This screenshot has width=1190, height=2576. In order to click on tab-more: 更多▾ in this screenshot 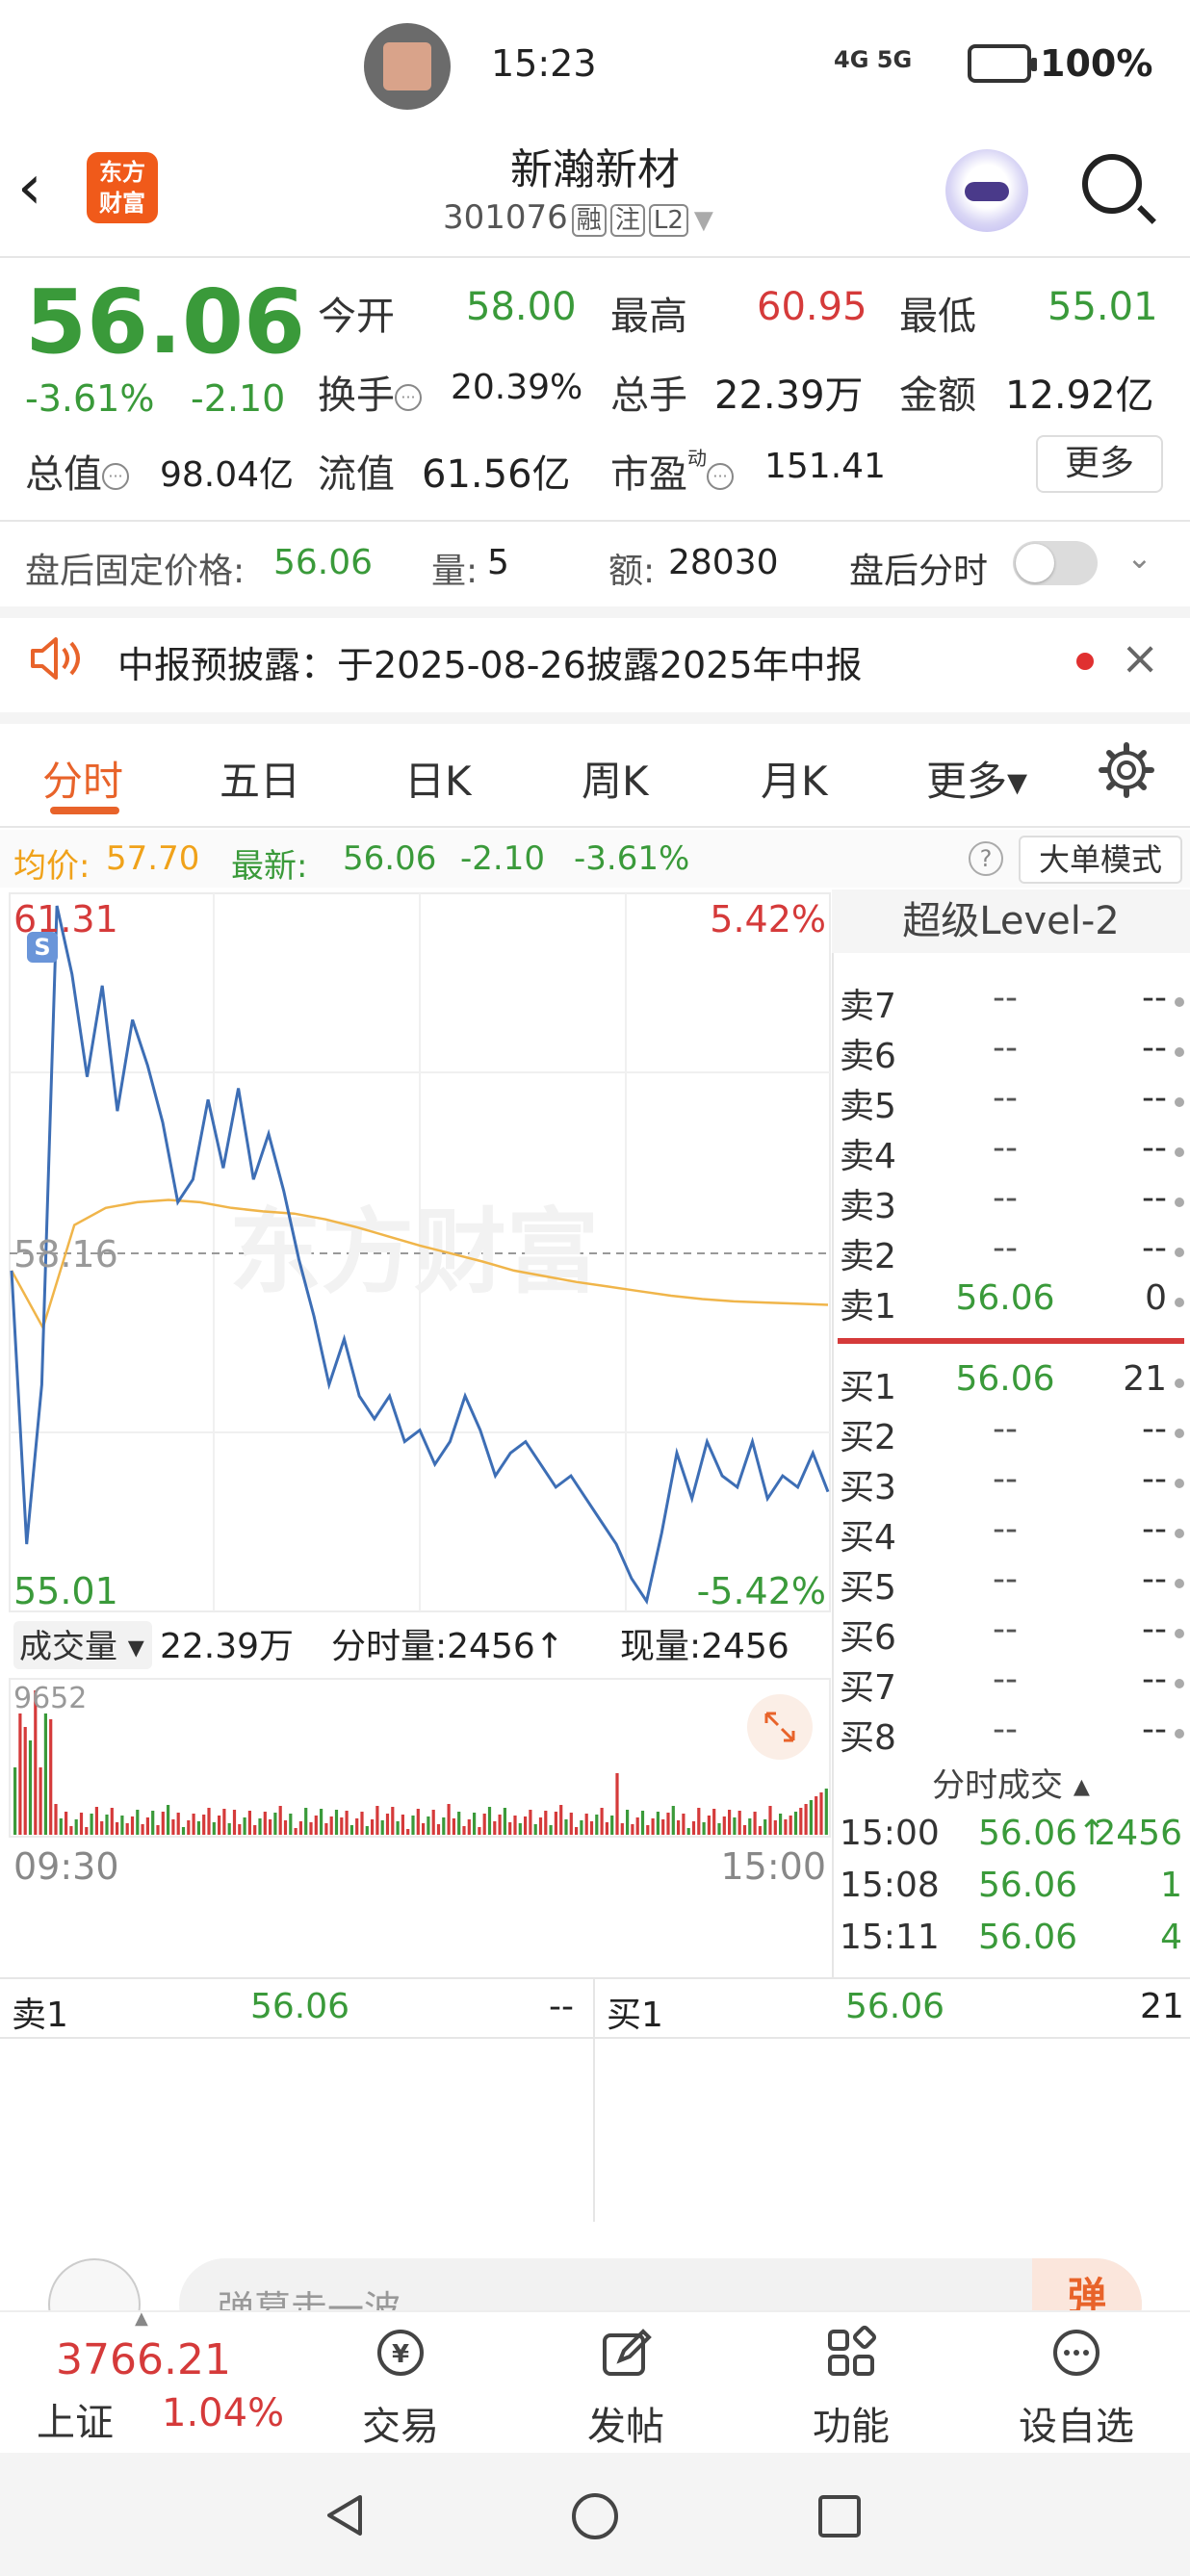, I will do `click(977, 779)`.